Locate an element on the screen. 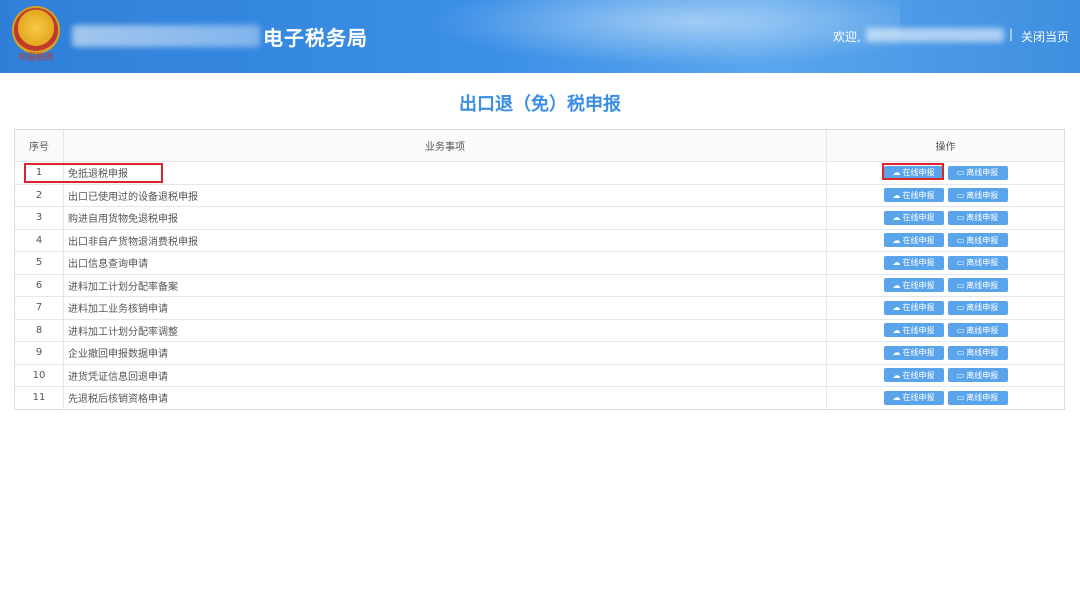  row-no: 4 is located at coordinates (39, 240).